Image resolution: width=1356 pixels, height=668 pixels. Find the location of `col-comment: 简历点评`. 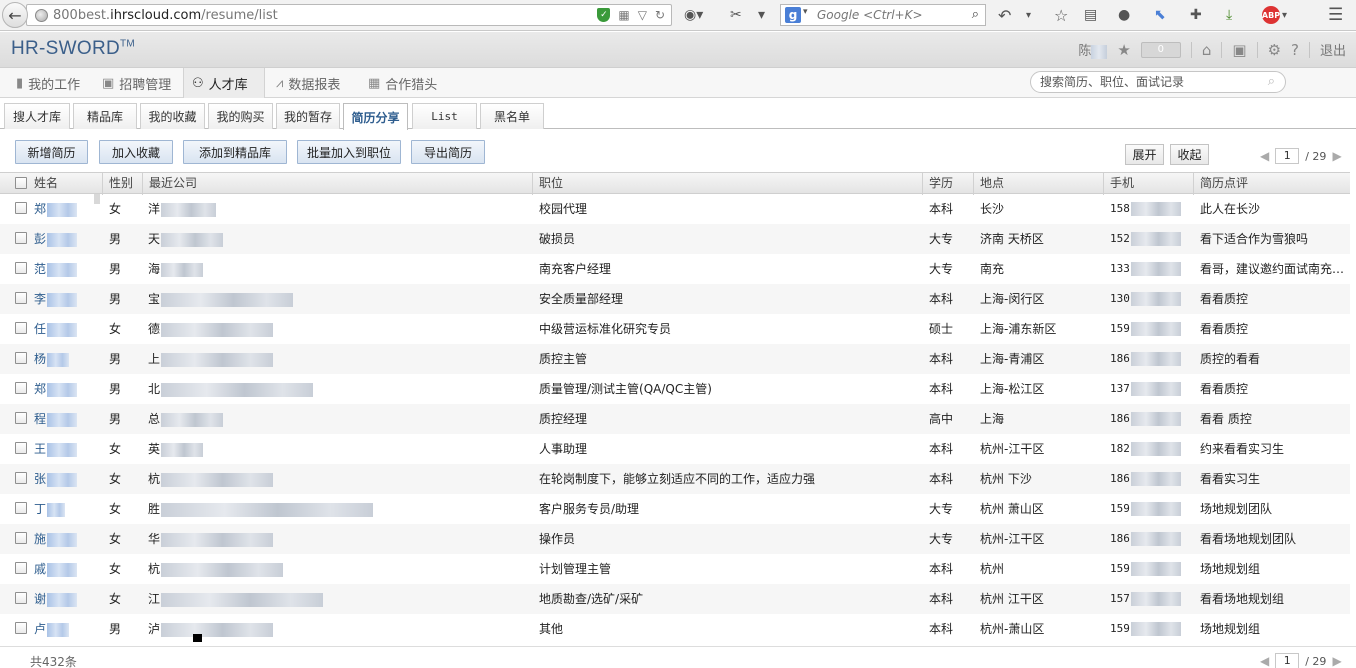

col-comment: 简历点评 is located at coordinates (1271, 184).